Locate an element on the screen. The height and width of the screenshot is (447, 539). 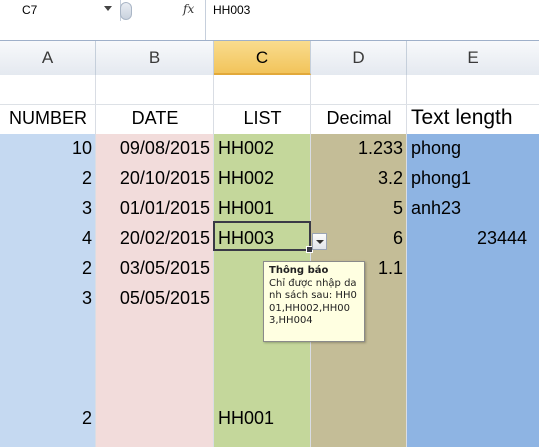
header-decimal: Decimal is located at coordinates (359, 118).